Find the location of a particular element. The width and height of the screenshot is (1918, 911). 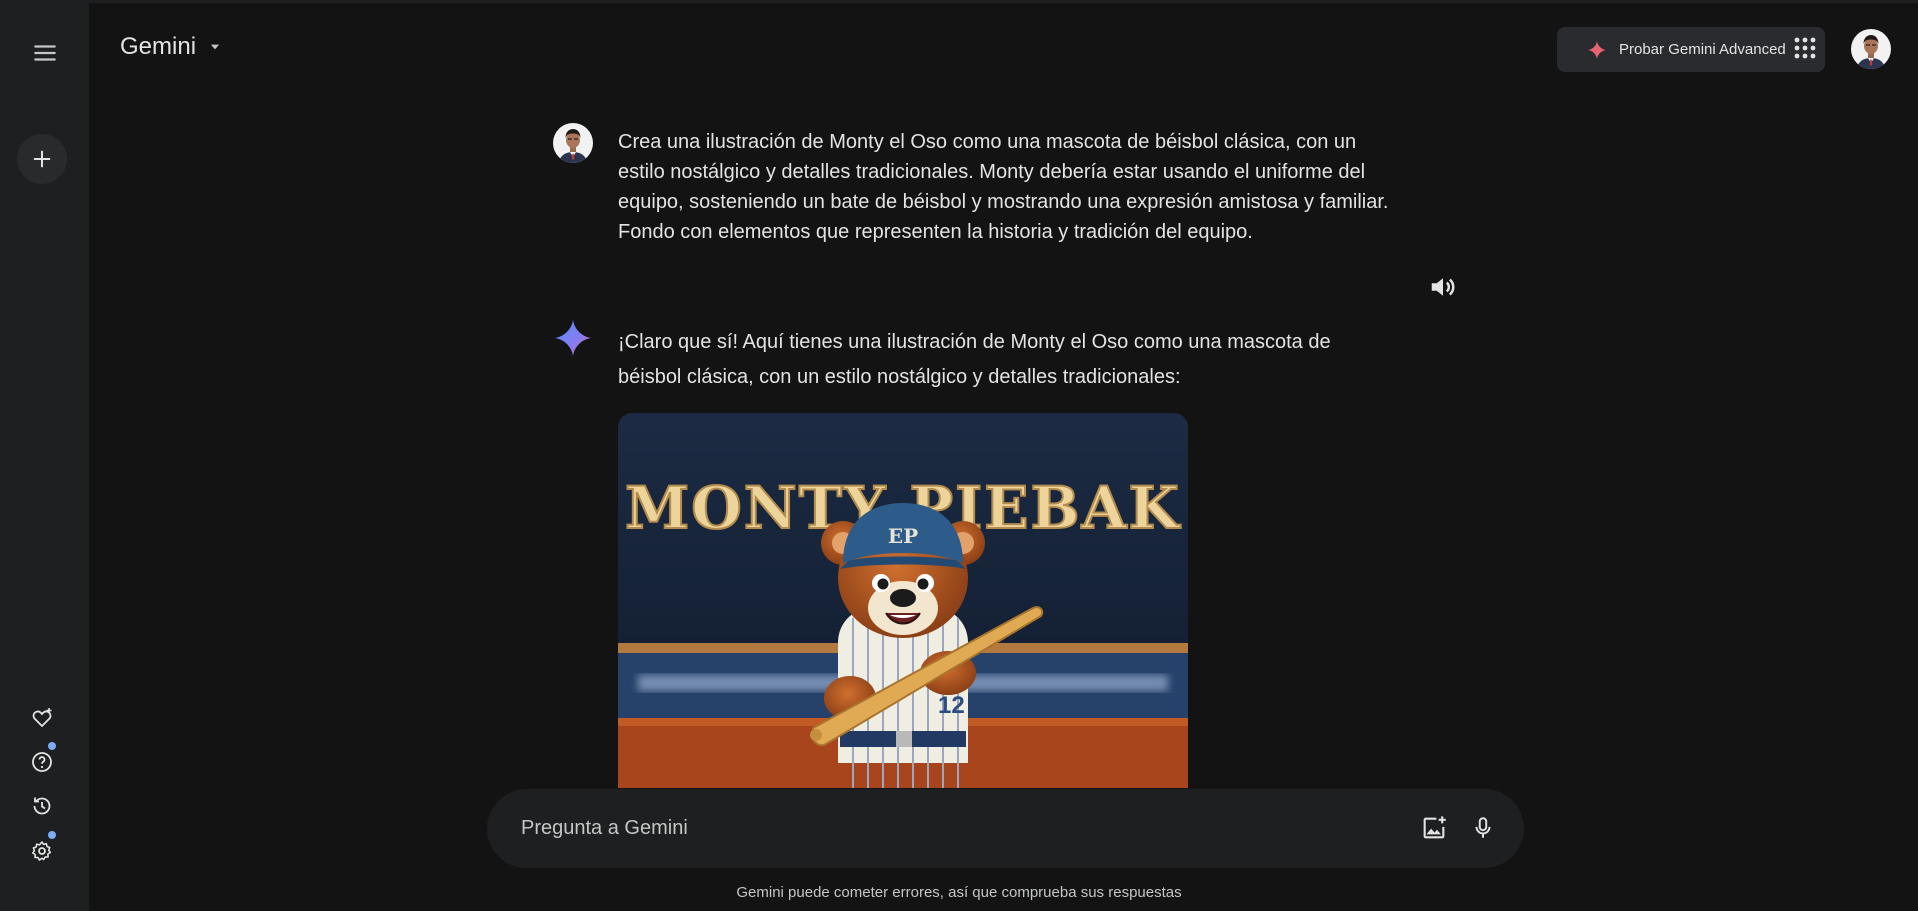

app-title: Gemini is located at coordinates (158, 46).